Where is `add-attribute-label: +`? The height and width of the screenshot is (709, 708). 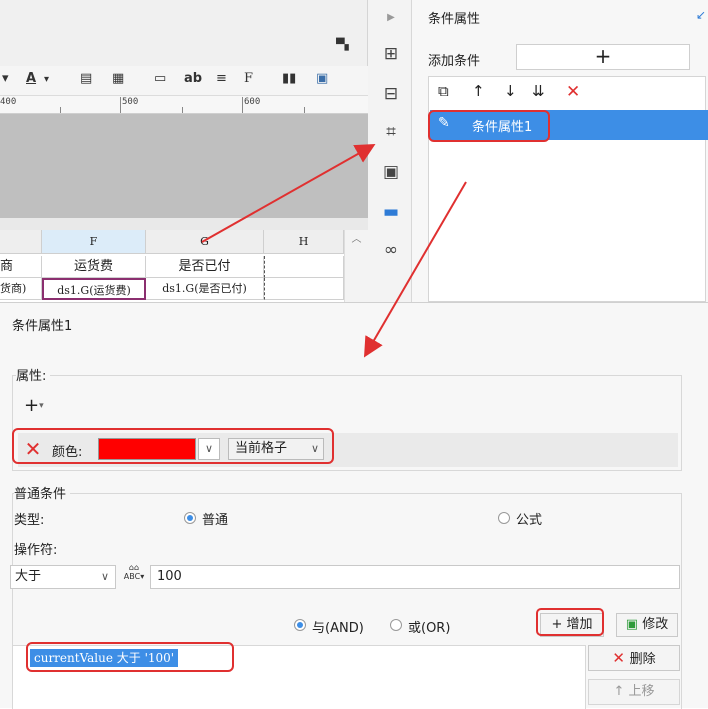 add-attribute-label: + is located at coordinates (32, 405).